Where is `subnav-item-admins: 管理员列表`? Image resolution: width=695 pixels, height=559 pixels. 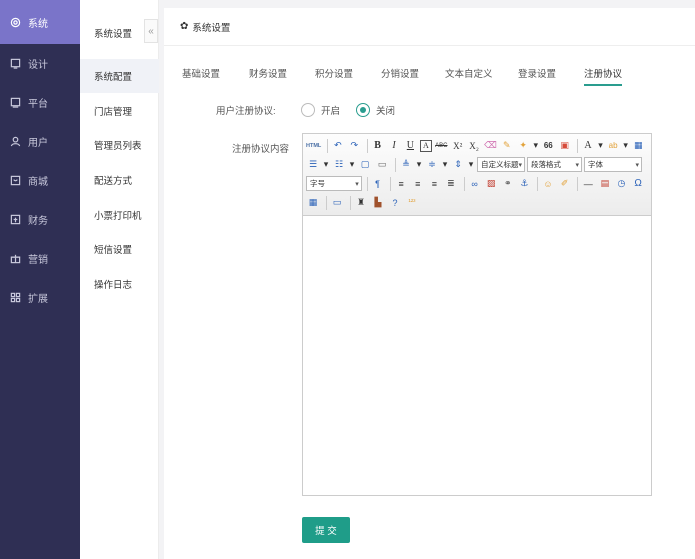 subnav-item-admins: 管理员列表 is located at coordinates (119, 145).